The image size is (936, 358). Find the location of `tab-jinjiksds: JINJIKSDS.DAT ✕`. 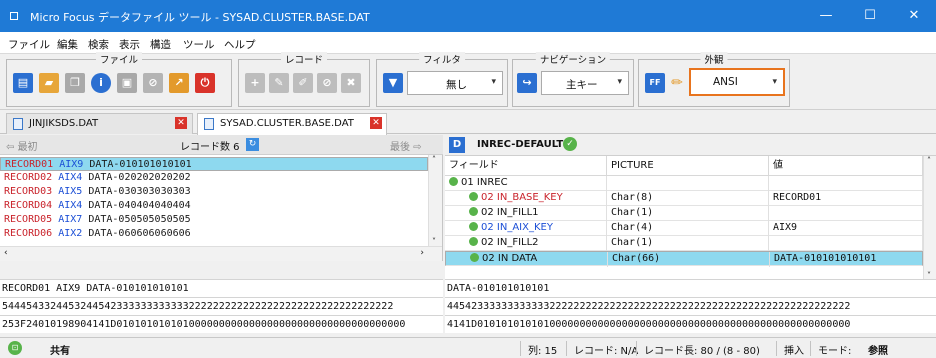

tab-jinjiksds: JINJIKSDS.DAT ✕ is located at coordinates (99, 123).